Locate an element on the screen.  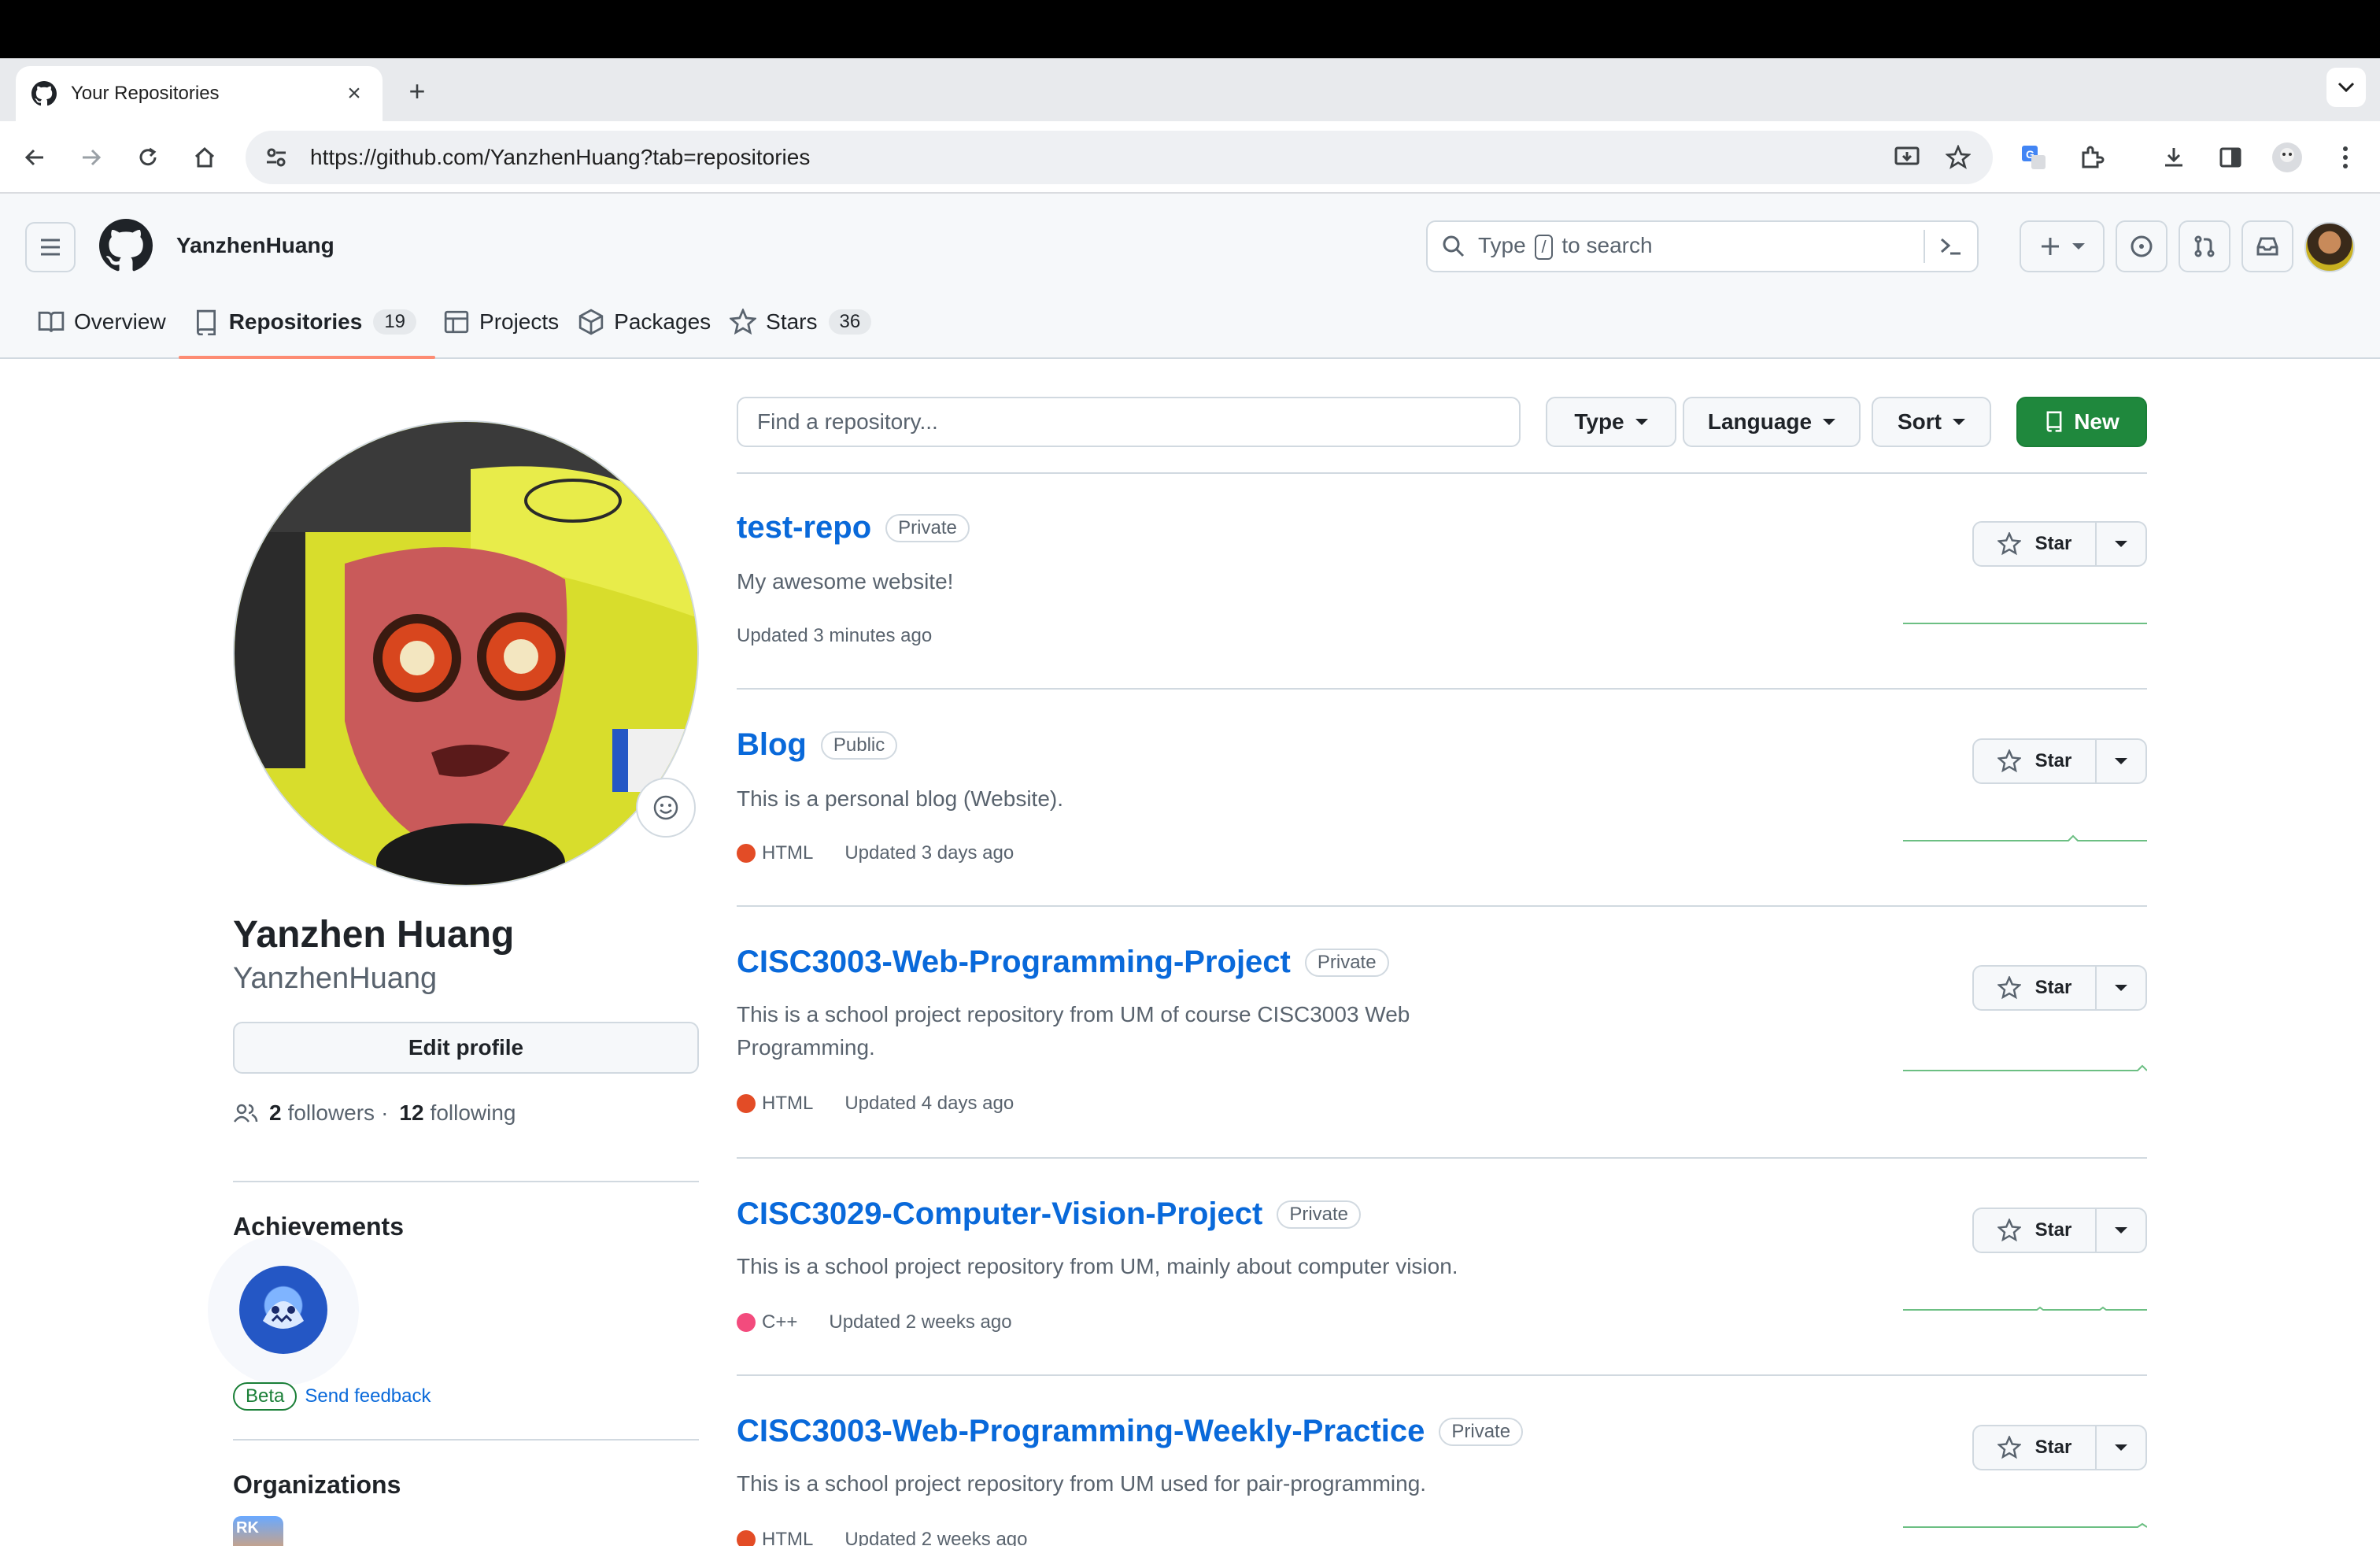
following-count: 12 is located at coordinates (412, 1112).